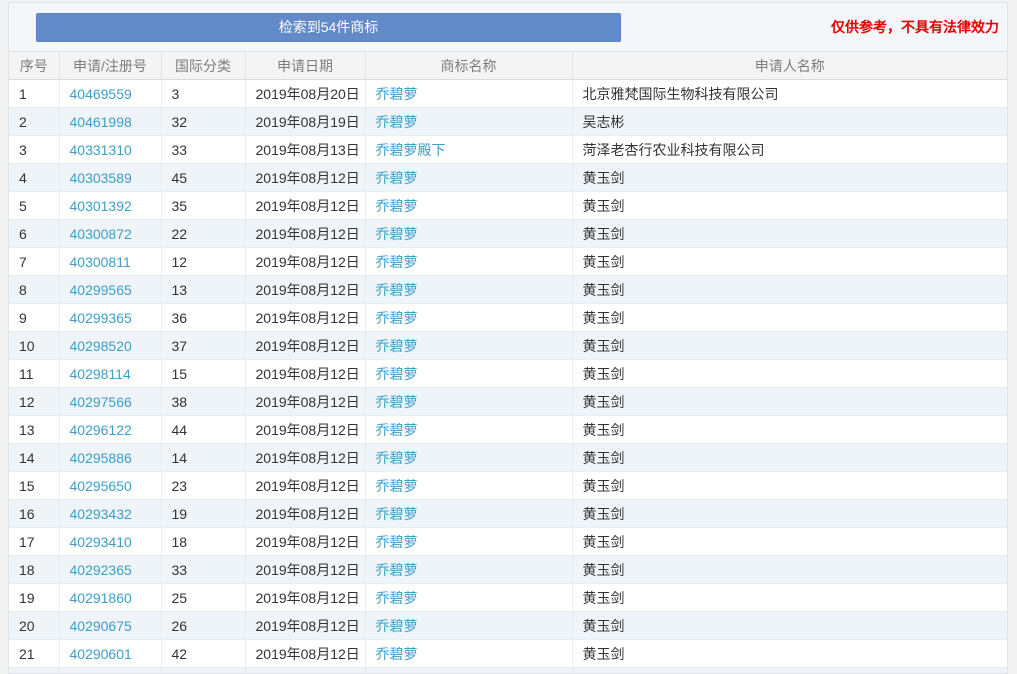 This screenshot has width=1017, height=674. What do you see at coordinates (34, 541) in the screenshot?
I see `cell-serial: 17` at bounding box center [34, 541].